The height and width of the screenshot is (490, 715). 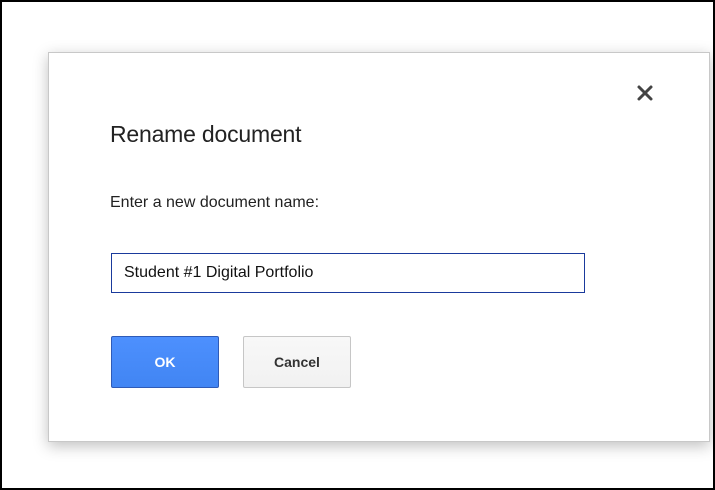 I want to click on close-button, so click(x=645, y=93).